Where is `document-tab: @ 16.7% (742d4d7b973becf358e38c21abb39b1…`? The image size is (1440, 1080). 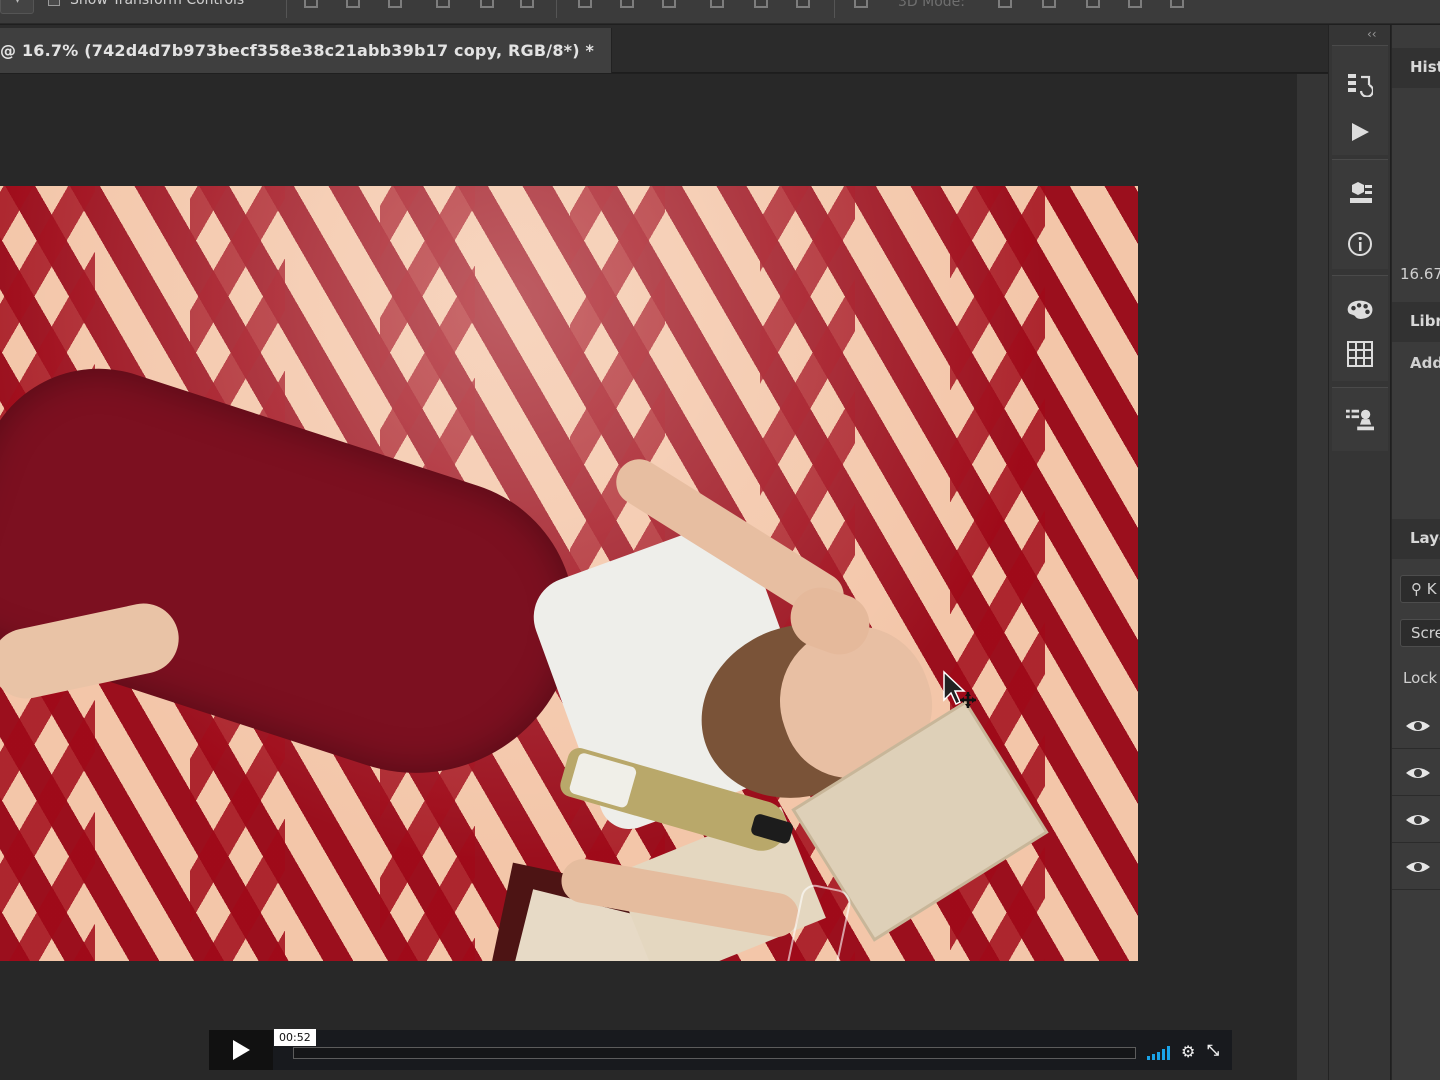
document-tab: @ 16.7% (742d4d7b973becf358e38c21abb39b1… is located at coordinates (306, 50).